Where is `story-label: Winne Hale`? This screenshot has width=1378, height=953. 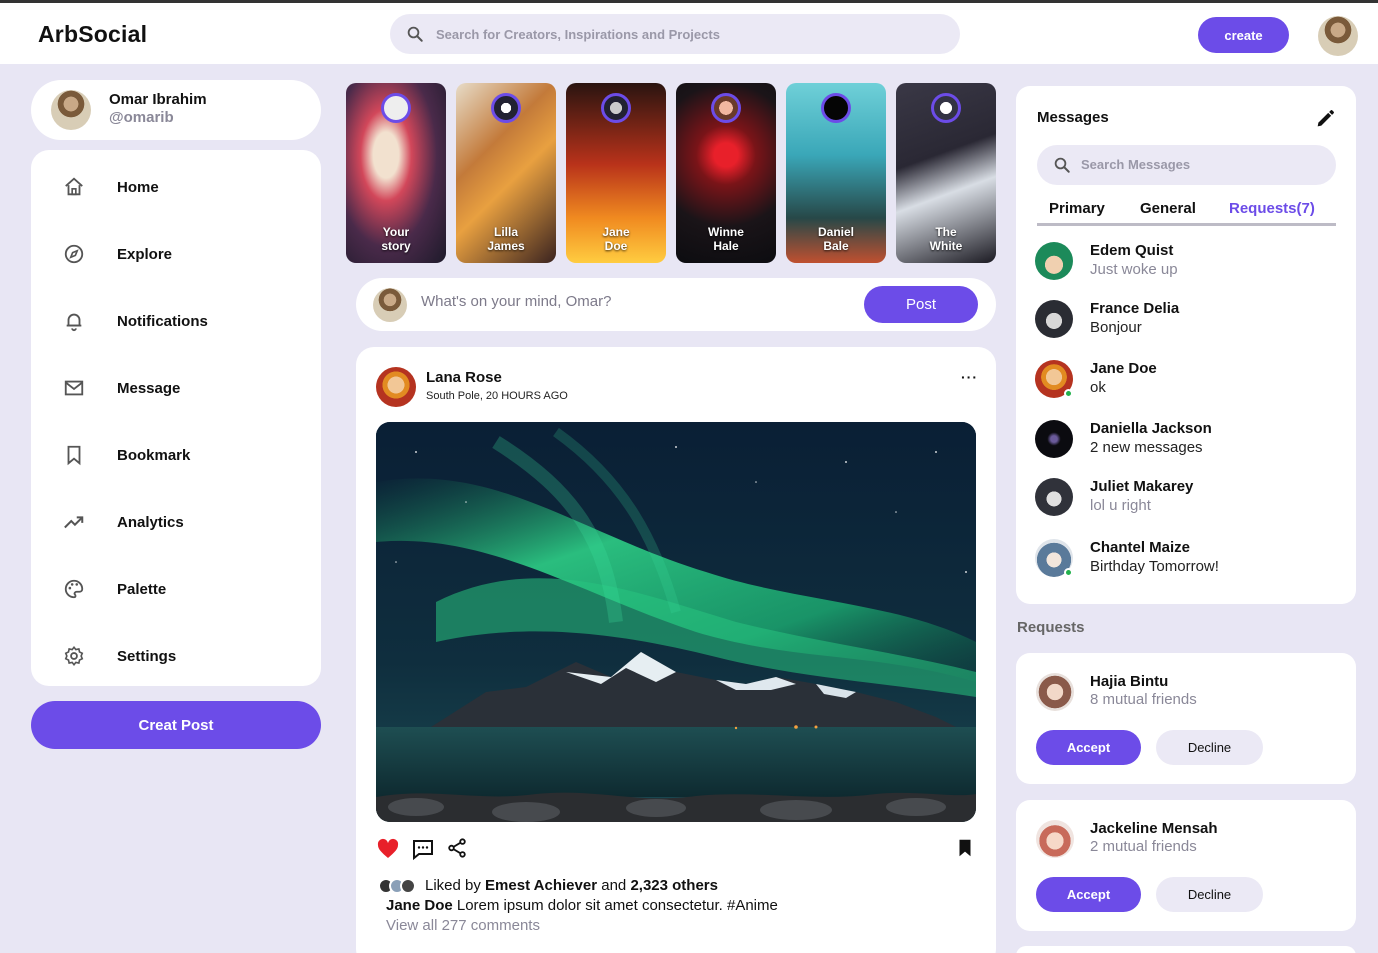 story-label: Winne Hale is located at coordinates (726, 239).